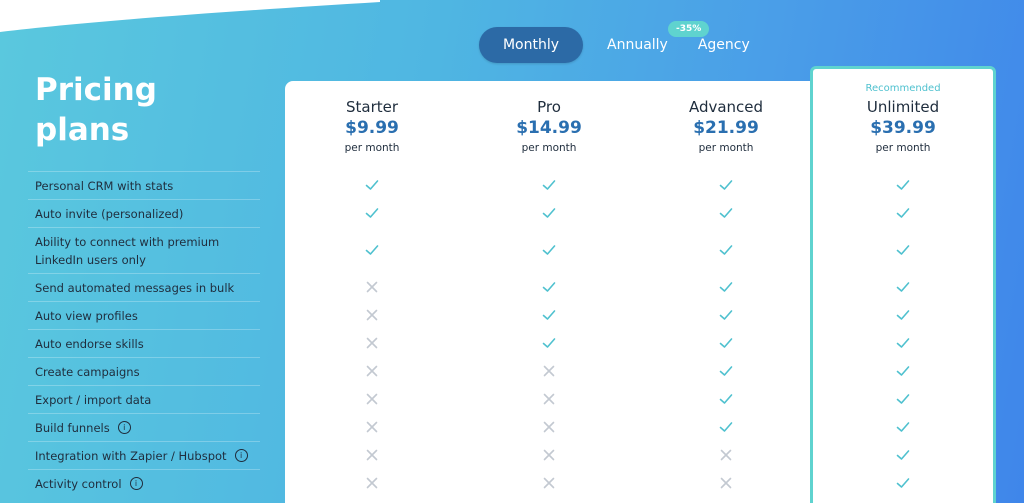 The image size is (1024, 503). I want to click on billing-toggle: Monthly Annually Agency, so click(626, 45).